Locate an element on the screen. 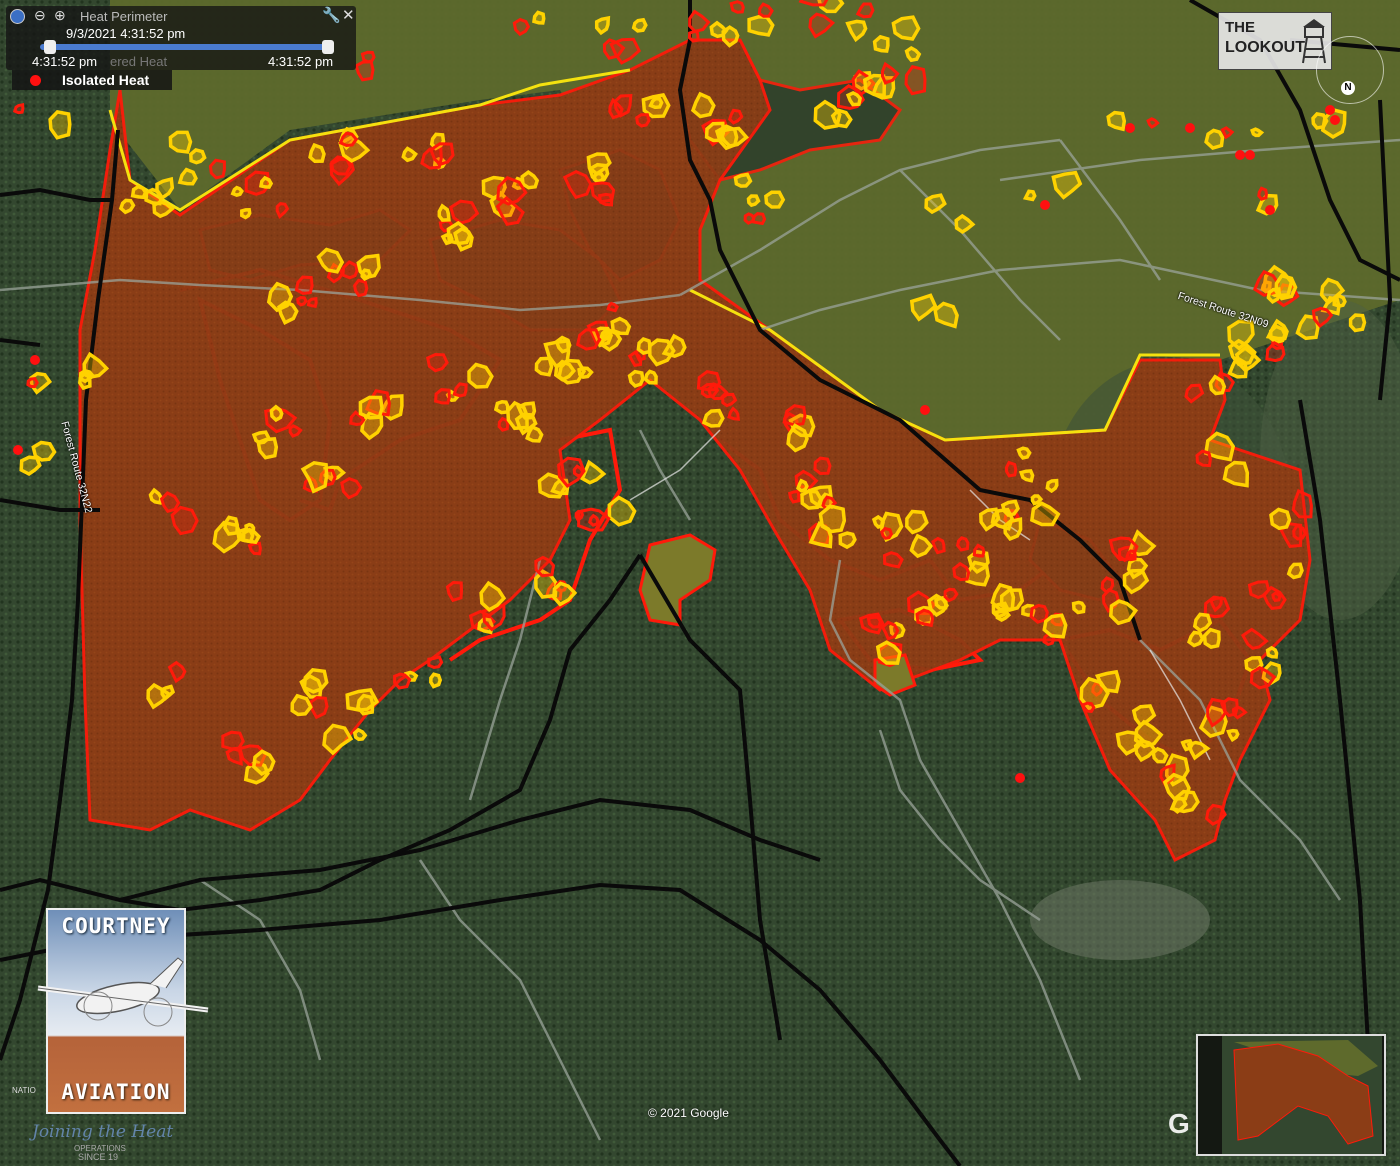  wrench-icon: 🔧 is located at coordinates (331, 15).